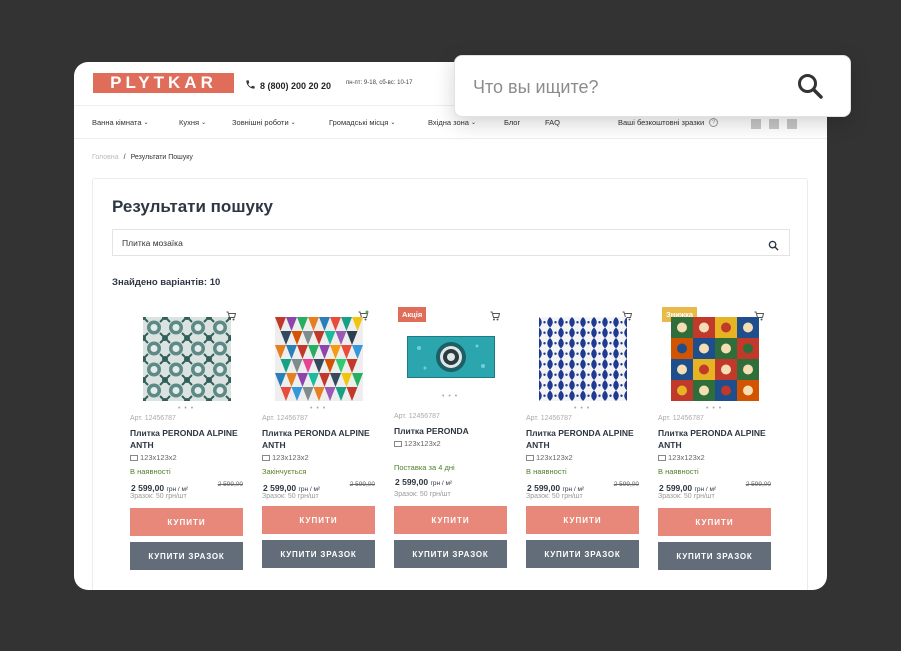  I want to click on phone-contact: 8 (800) 200 20 20, so click(288, 86).